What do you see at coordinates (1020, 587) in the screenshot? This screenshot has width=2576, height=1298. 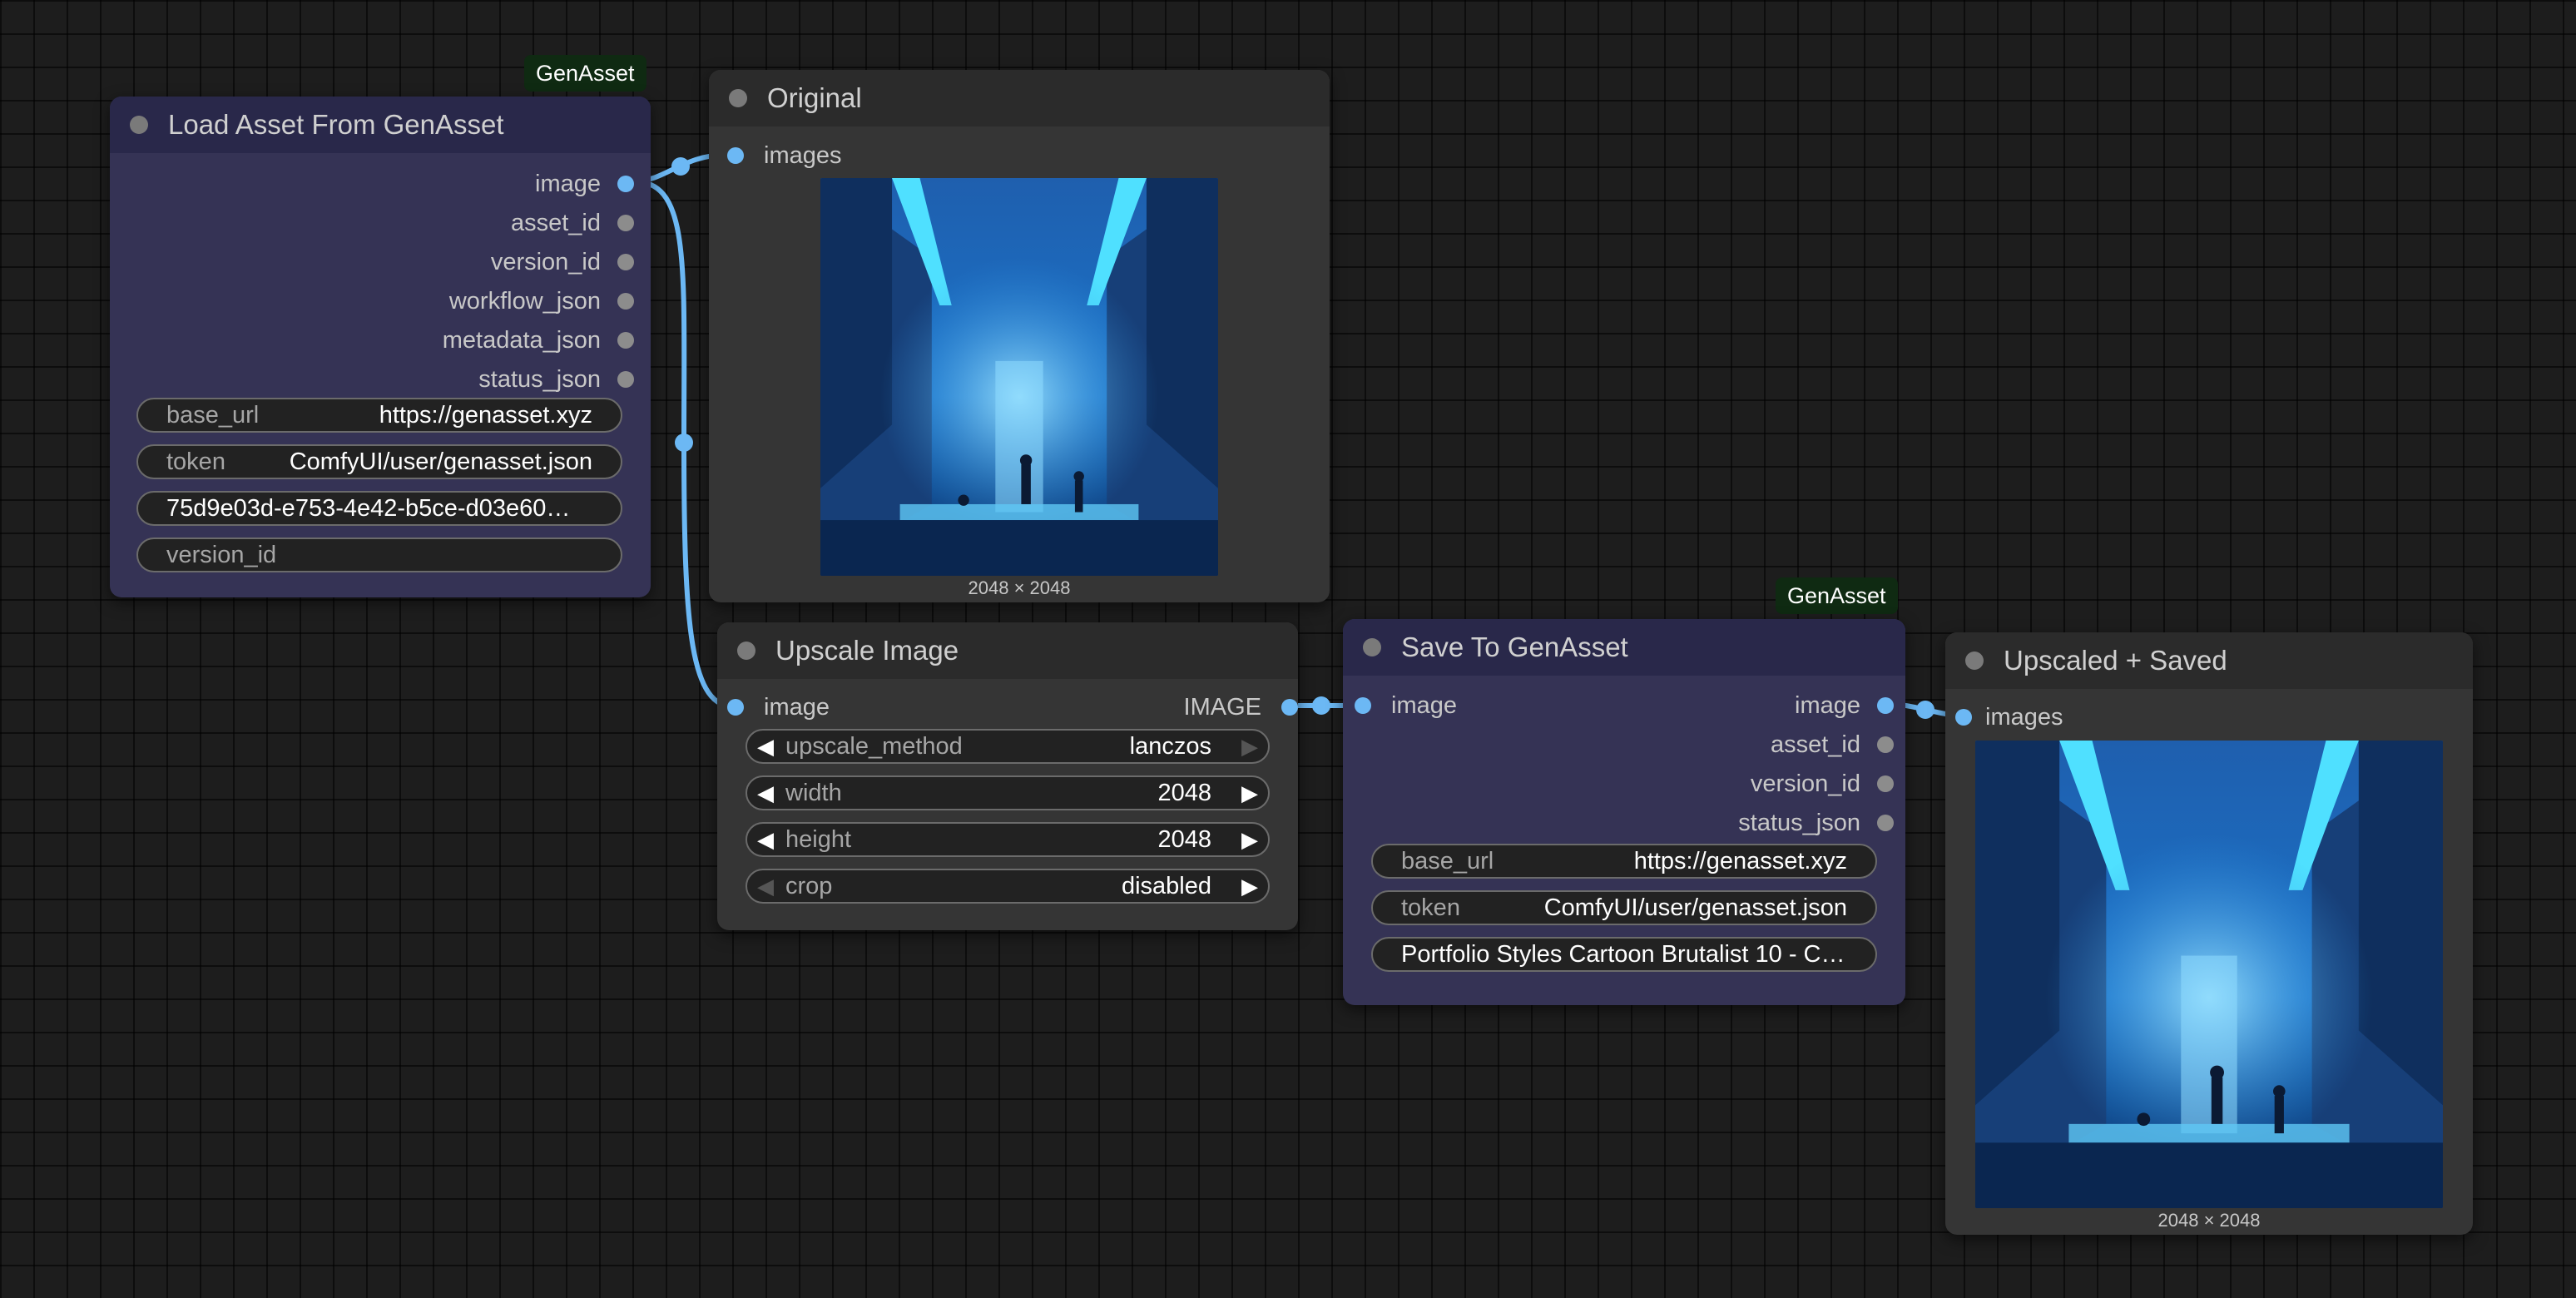 I see `image-size-label: 2048 × 2048` at bounding box center [1020, 587].